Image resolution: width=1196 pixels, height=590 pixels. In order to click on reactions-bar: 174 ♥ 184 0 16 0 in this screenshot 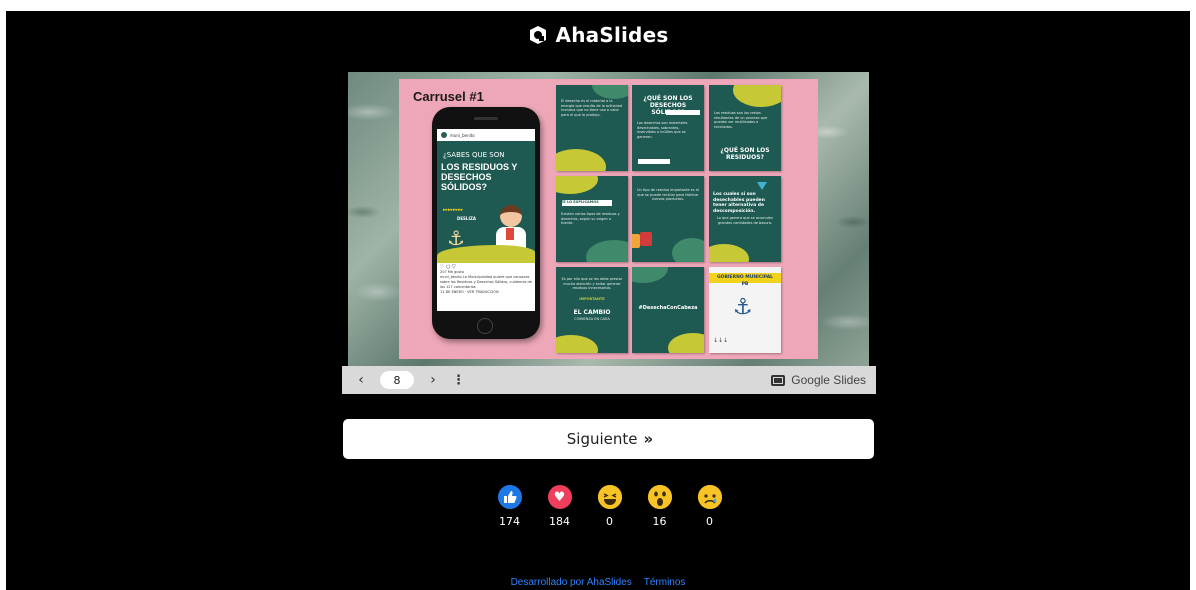, I will do `click(609, 506)`.